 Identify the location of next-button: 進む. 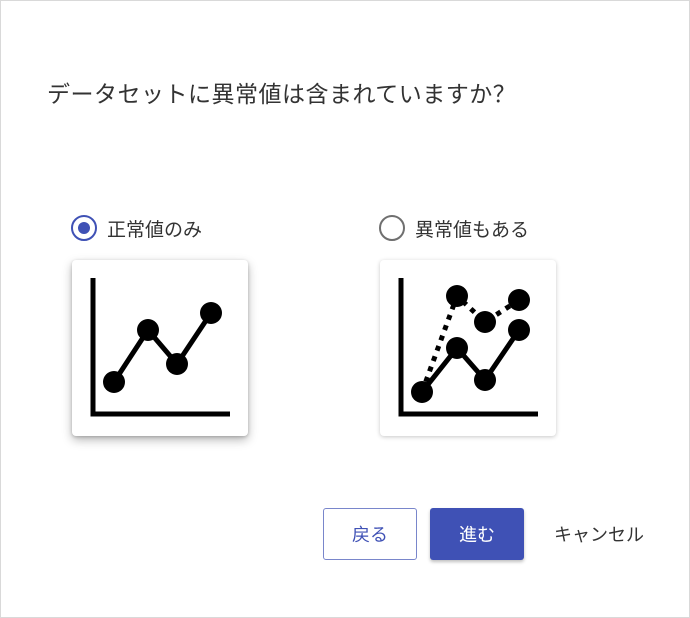
(477, 534).